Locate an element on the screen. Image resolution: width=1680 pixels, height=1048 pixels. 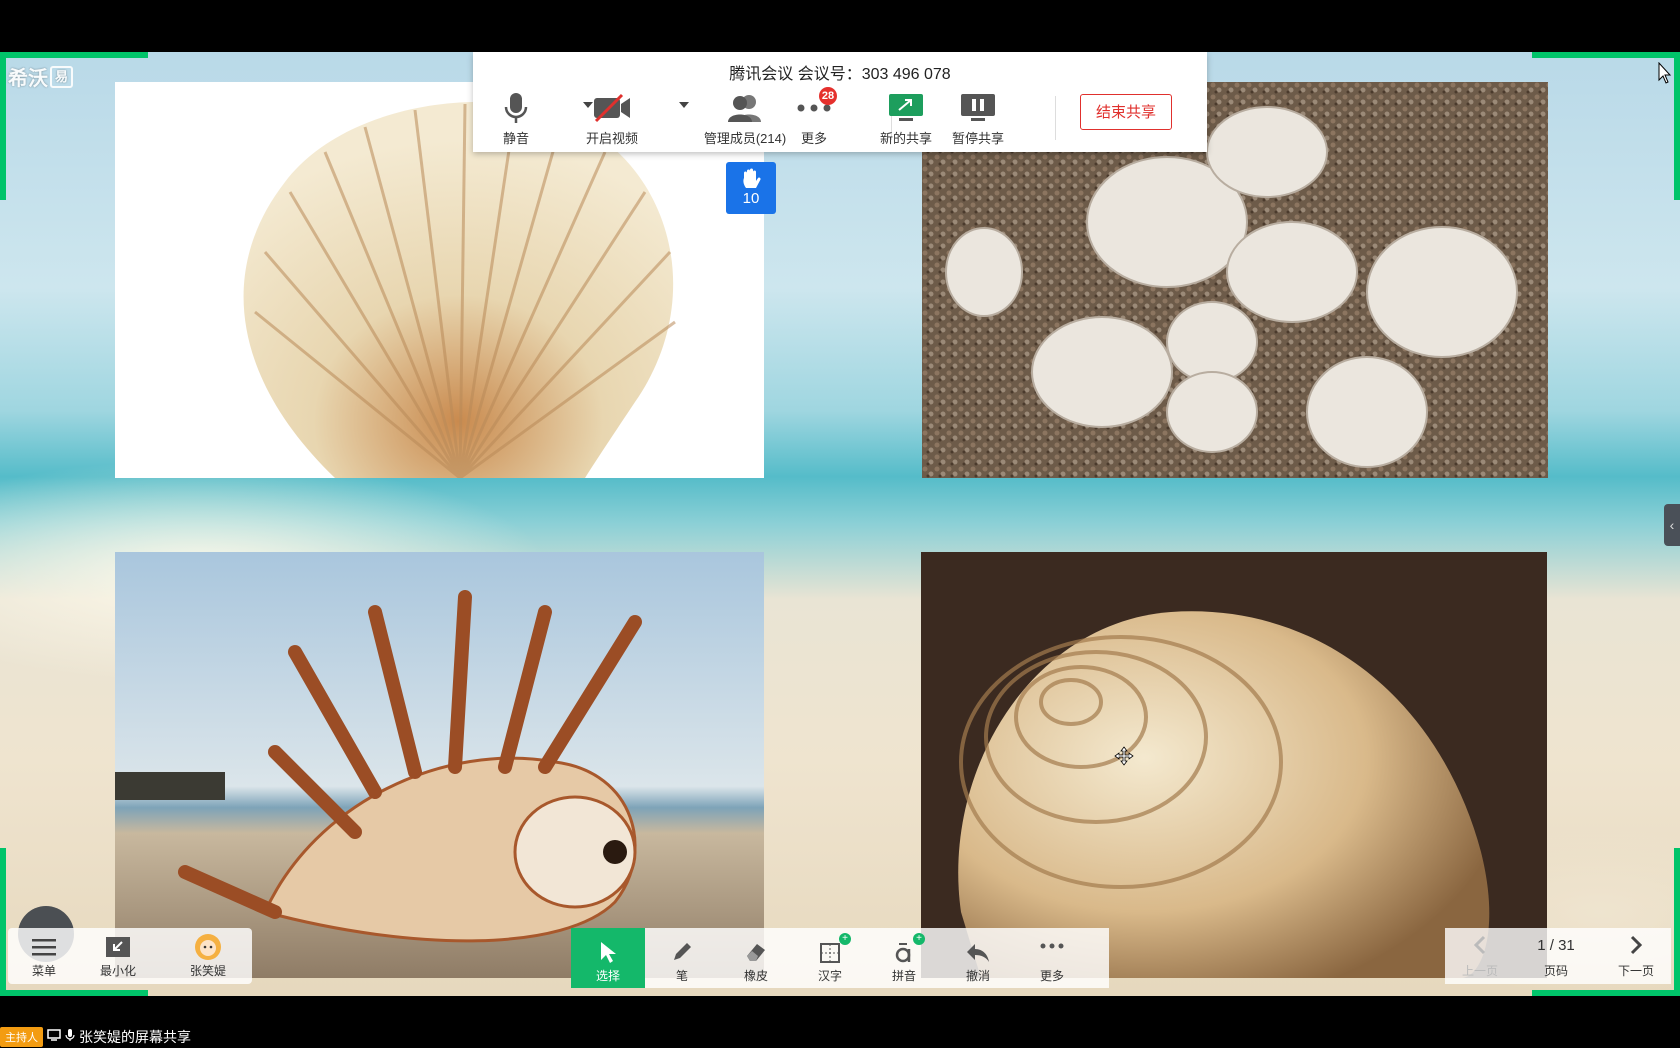
cursor-arrow-icon is located at coordinates (608, 946).